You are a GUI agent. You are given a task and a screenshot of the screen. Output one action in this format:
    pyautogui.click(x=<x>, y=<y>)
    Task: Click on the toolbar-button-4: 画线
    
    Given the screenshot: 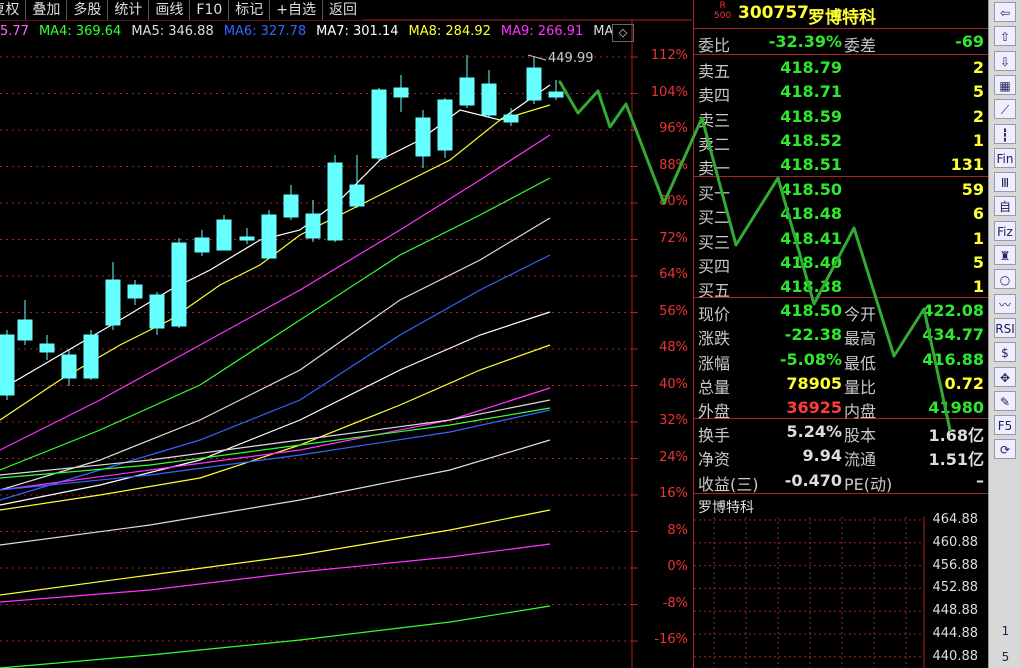 What is the action you would take?
    pyautogui.click(x=168, y=10)
    